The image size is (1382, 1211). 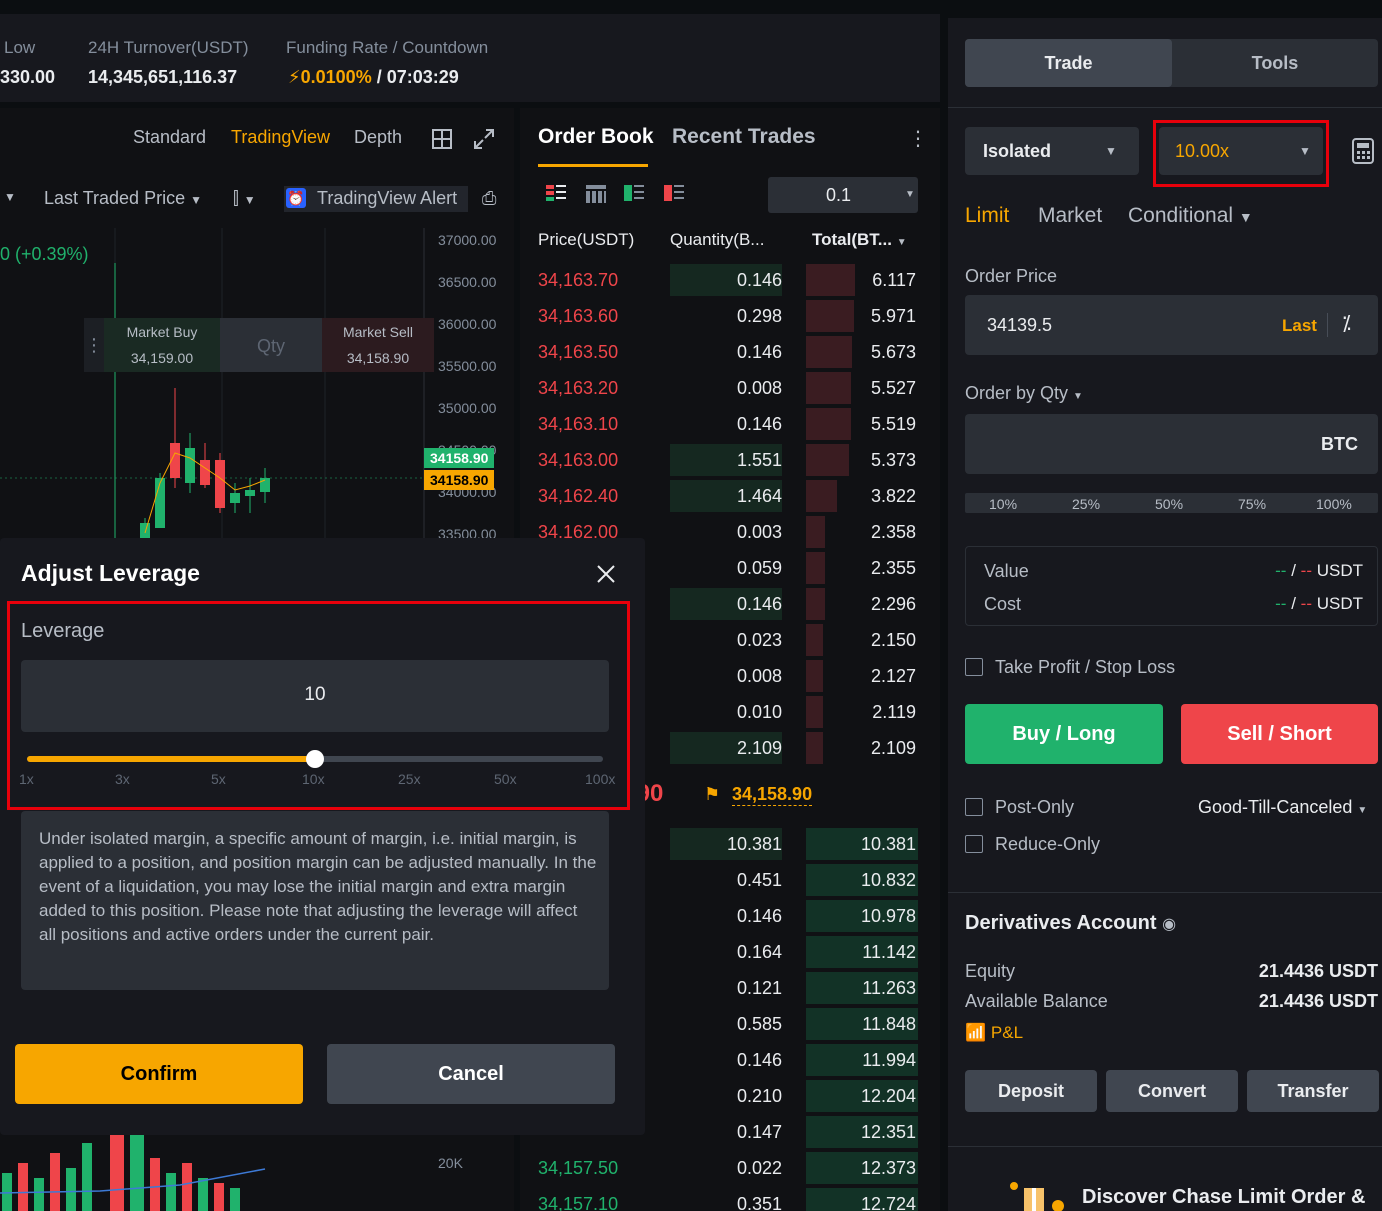 What do you see at coordinates (1172, 1091) in the screenshot?
I see `convert-button: Convert` at bounding box center [1172, 1091].